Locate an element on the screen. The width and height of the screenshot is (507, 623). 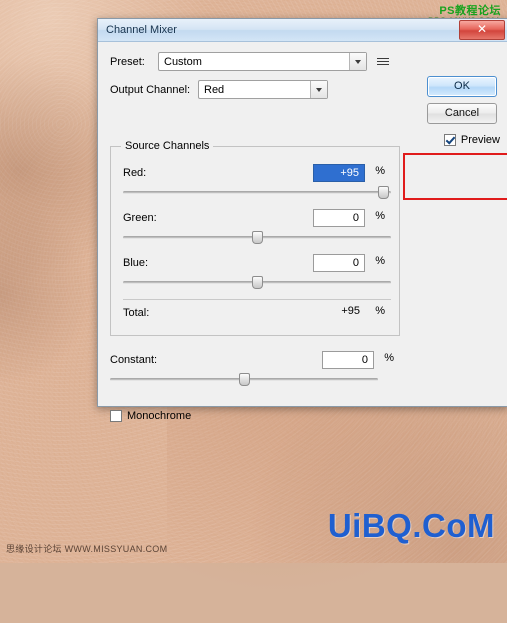
dialog-titlebar: Channel Mixer ✕ is located at coordinates (302, 30).